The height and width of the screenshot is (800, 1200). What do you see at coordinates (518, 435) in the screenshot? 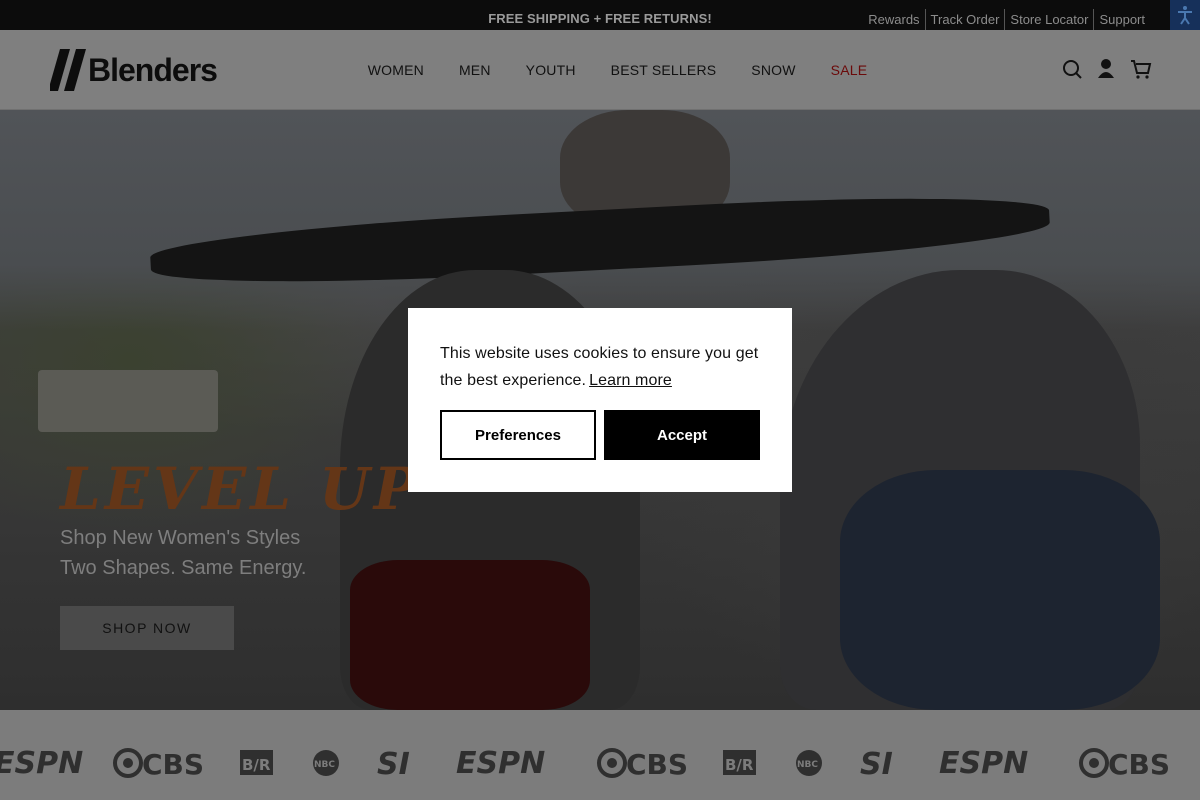
I see `preferences-button: Preferences` at bounding box center [518, 435].